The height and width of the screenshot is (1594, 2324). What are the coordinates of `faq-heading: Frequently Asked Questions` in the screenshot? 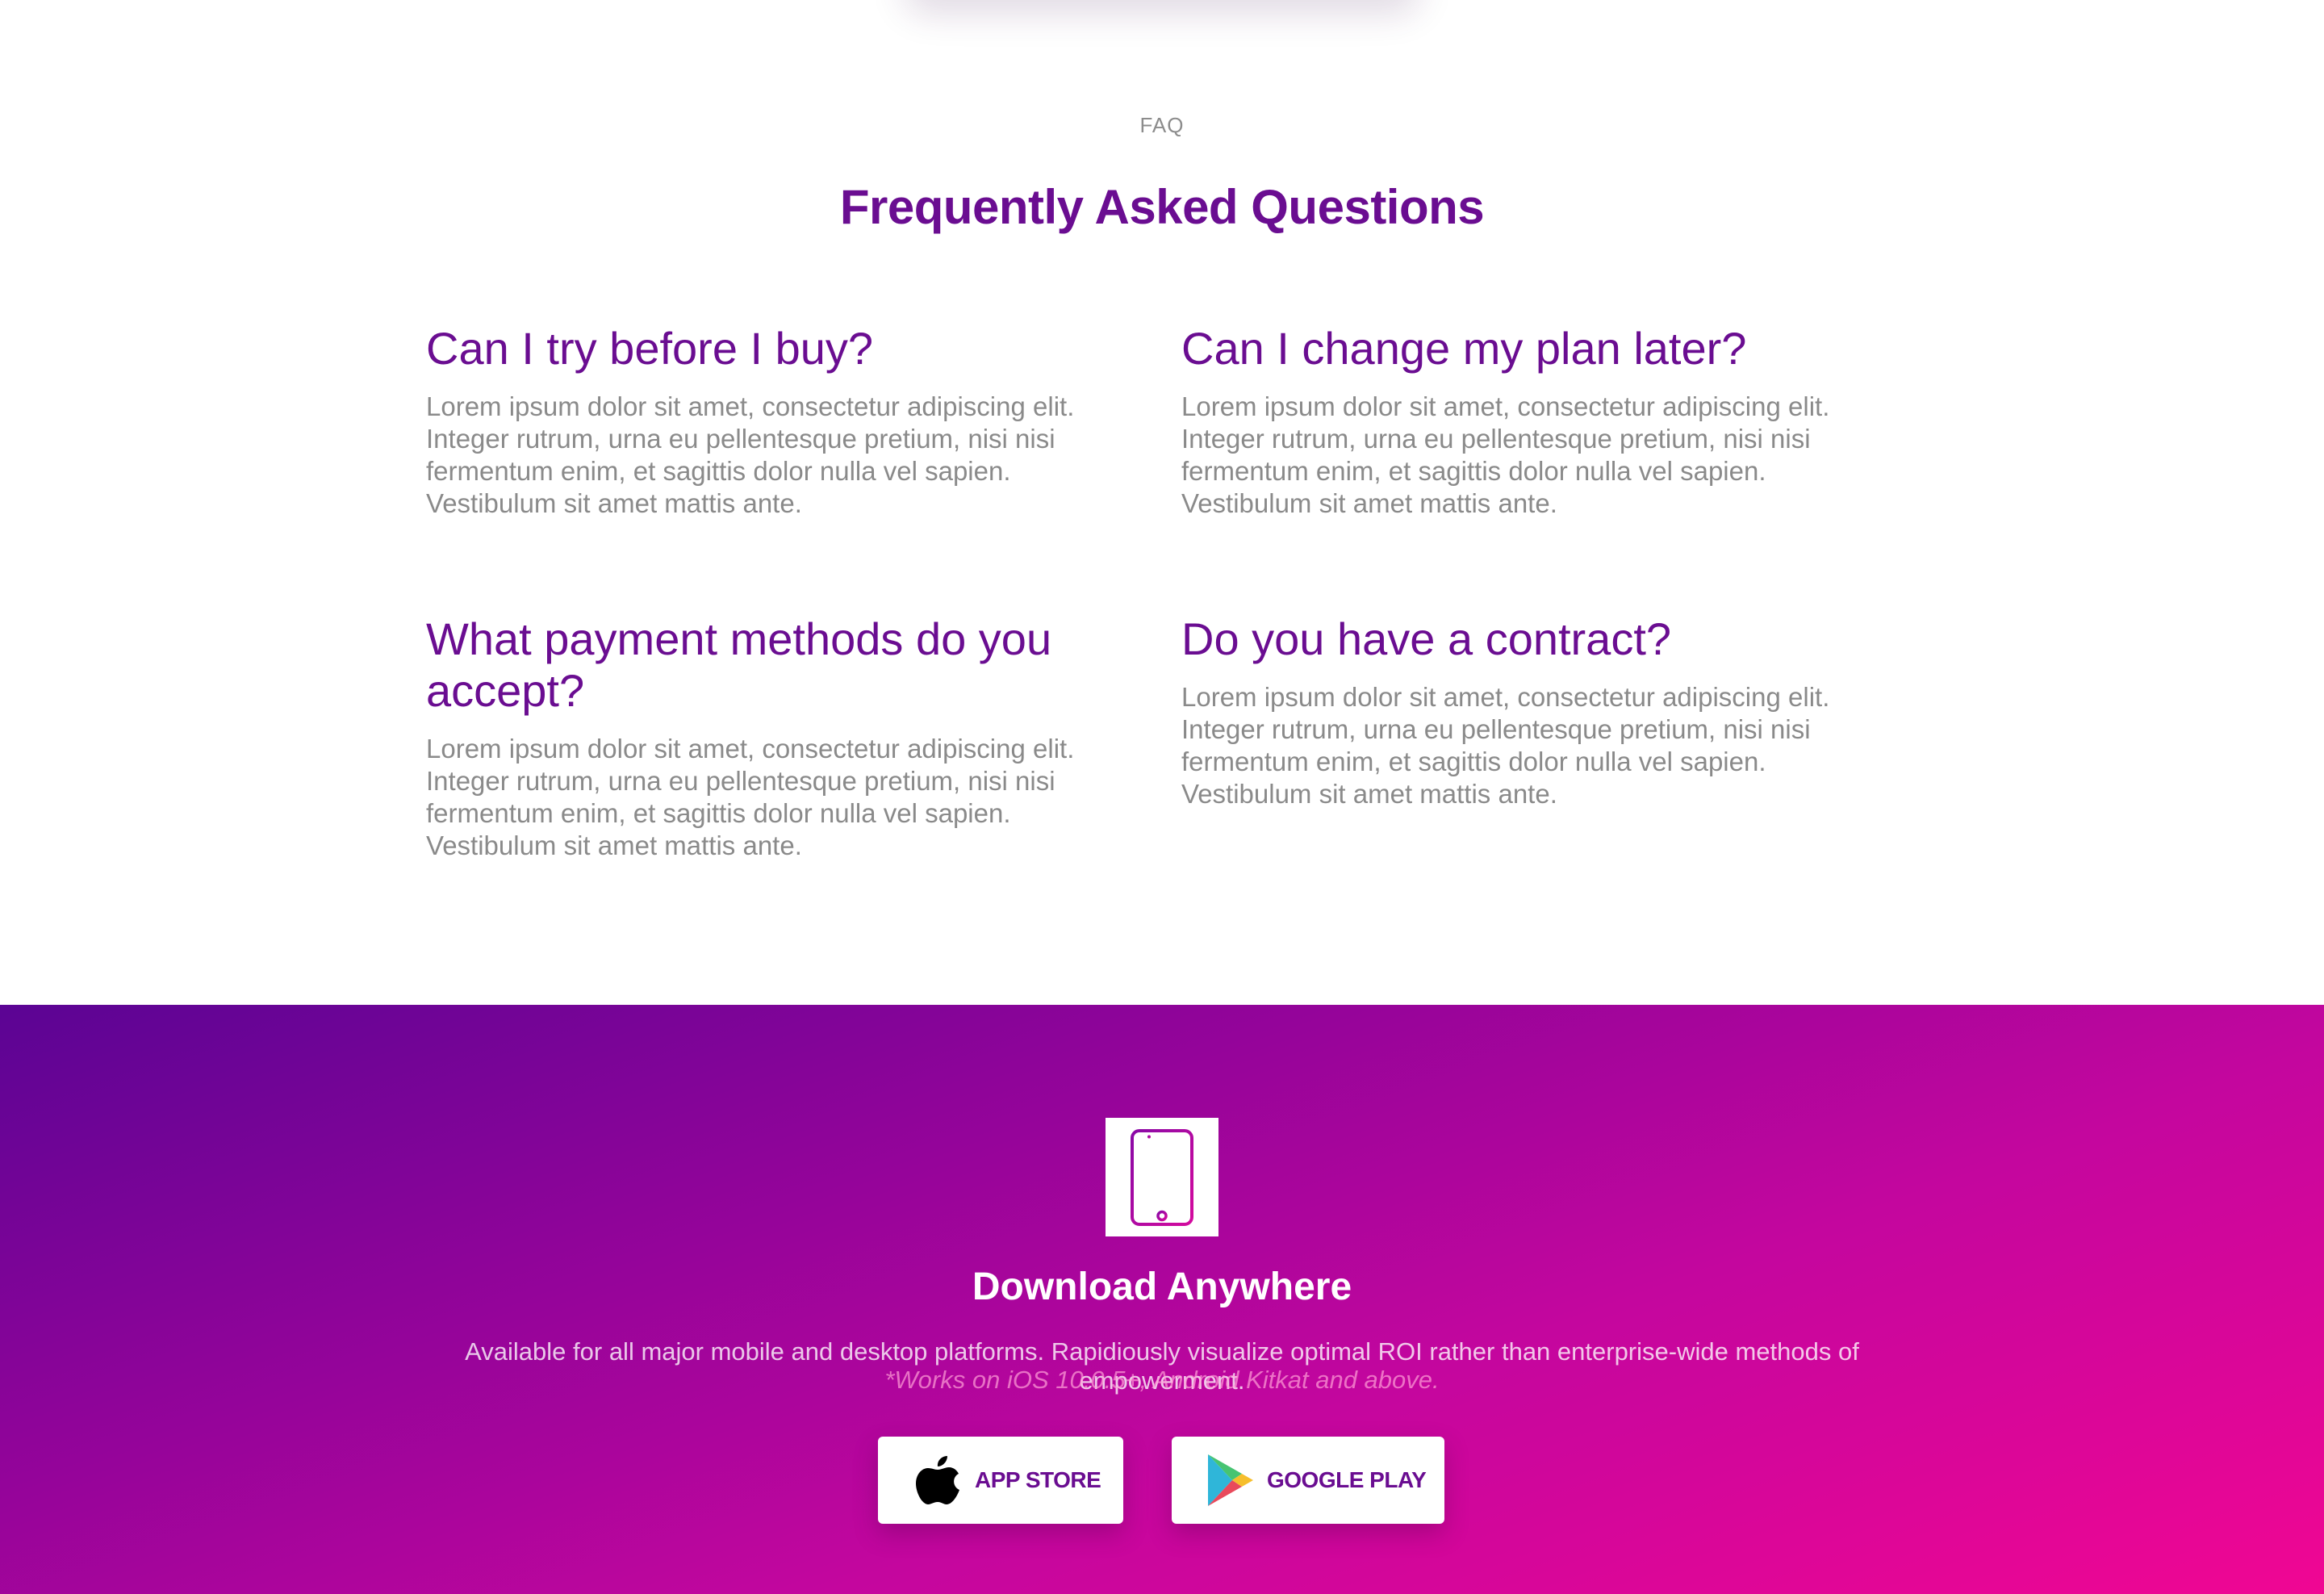 It's located at (1162, 207).